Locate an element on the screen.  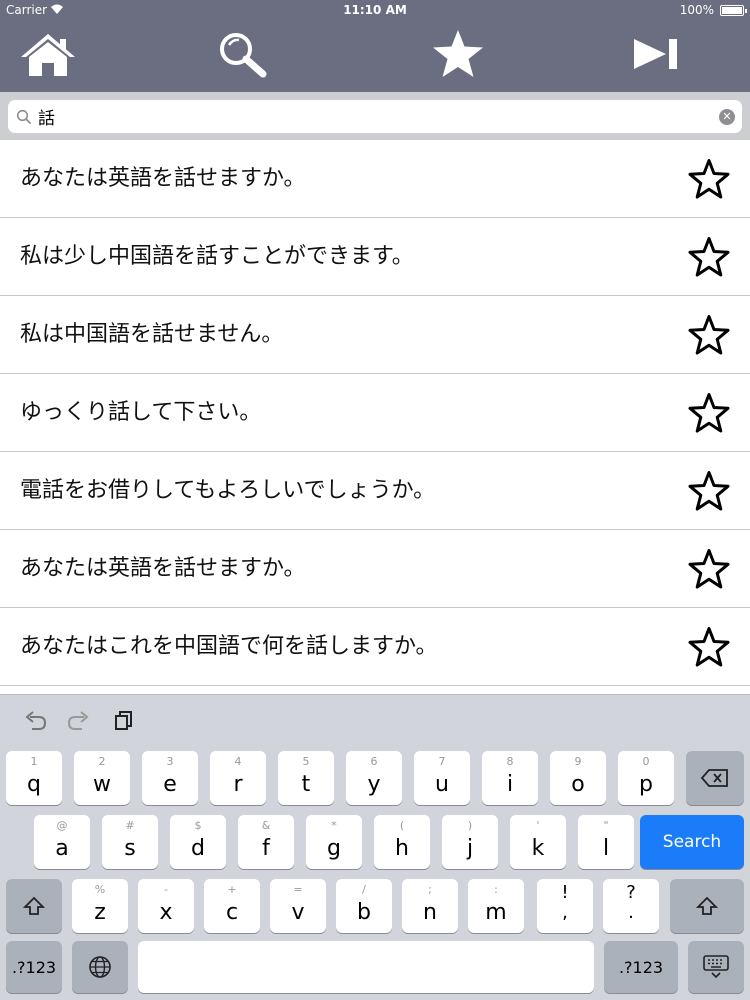
key-j: ) j is located at coordinates (470, 842).